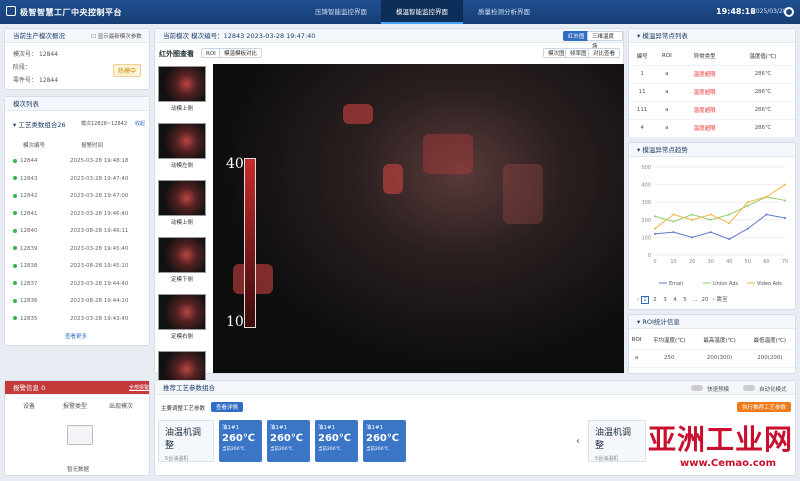 This screenshot has height=481, width=800. I want to click on apply-button: 执行推荐工艺参数, so click(764, 407).